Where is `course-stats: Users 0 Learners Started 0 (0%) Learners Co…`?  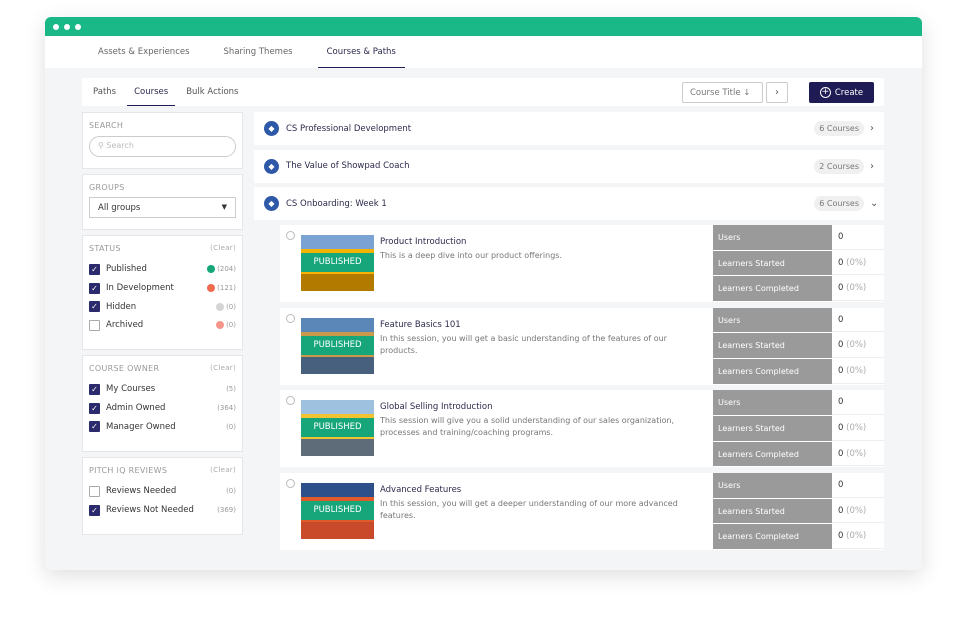 course-stats: Users 0 Learners Started 0 (0%) Learners Co… is located at coordinates (798, 264).